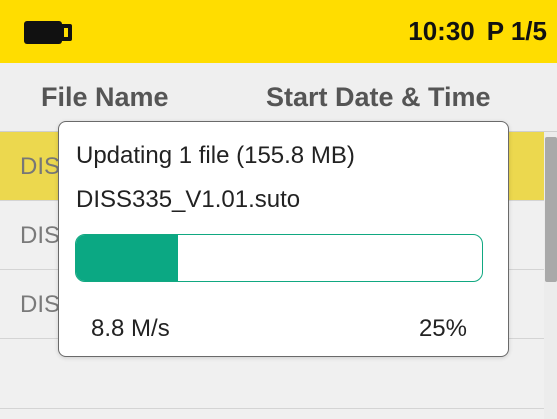 The height and width of the screenshot is (419, 557). Describe the element at coordinates (188, 199) in the screenshot. I see `dialog-filename: DISS335_V1.01.suto` at that location.